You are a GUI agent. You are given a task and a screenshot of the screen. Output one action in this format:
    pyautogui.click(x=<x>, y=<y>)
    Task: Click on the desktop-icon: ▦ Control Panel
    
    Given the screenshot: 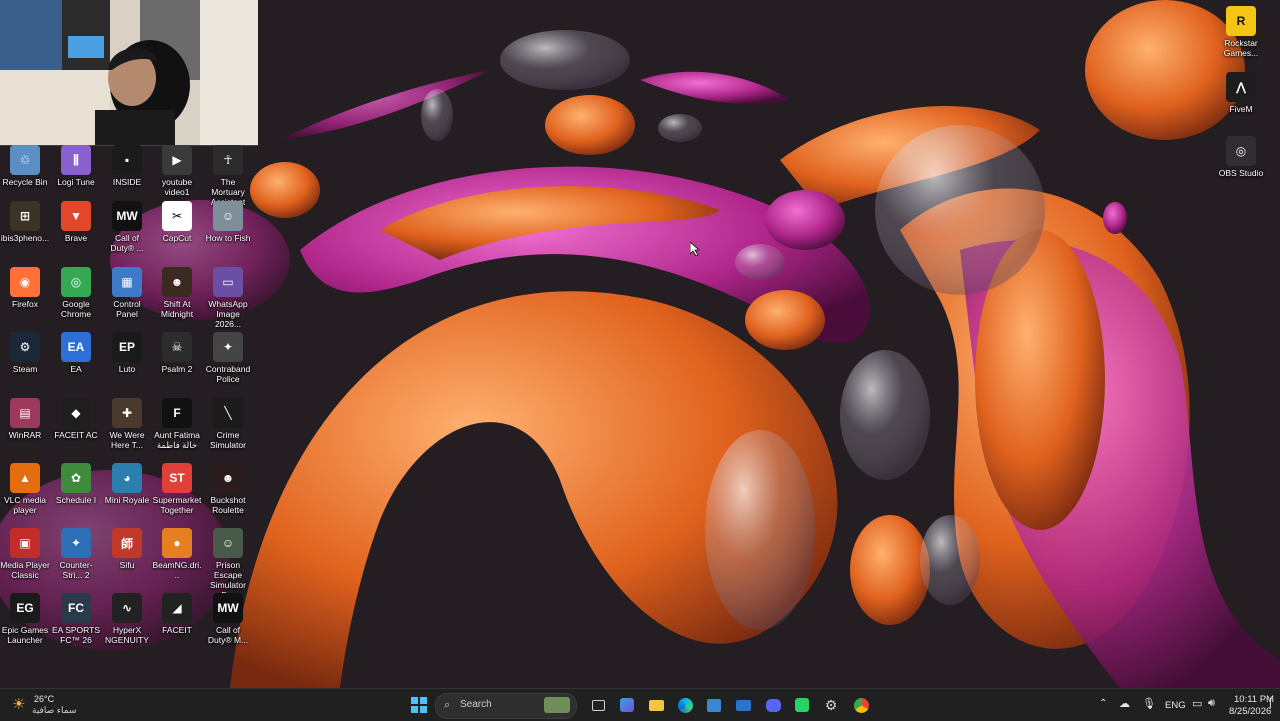 What is the action you would take?
    pyautogui.click(x=127, y=293)
    